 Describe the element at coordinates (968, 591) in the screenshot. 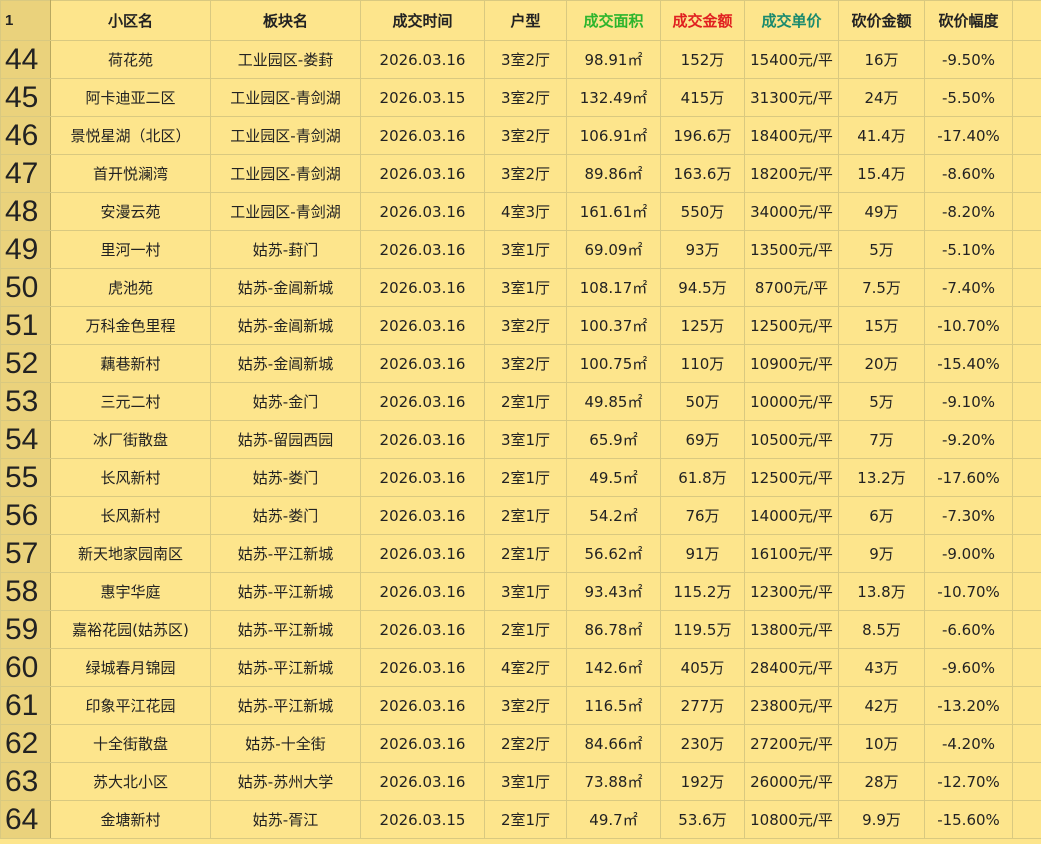

I see `cell-cut-percent: -10.70%` at that location.